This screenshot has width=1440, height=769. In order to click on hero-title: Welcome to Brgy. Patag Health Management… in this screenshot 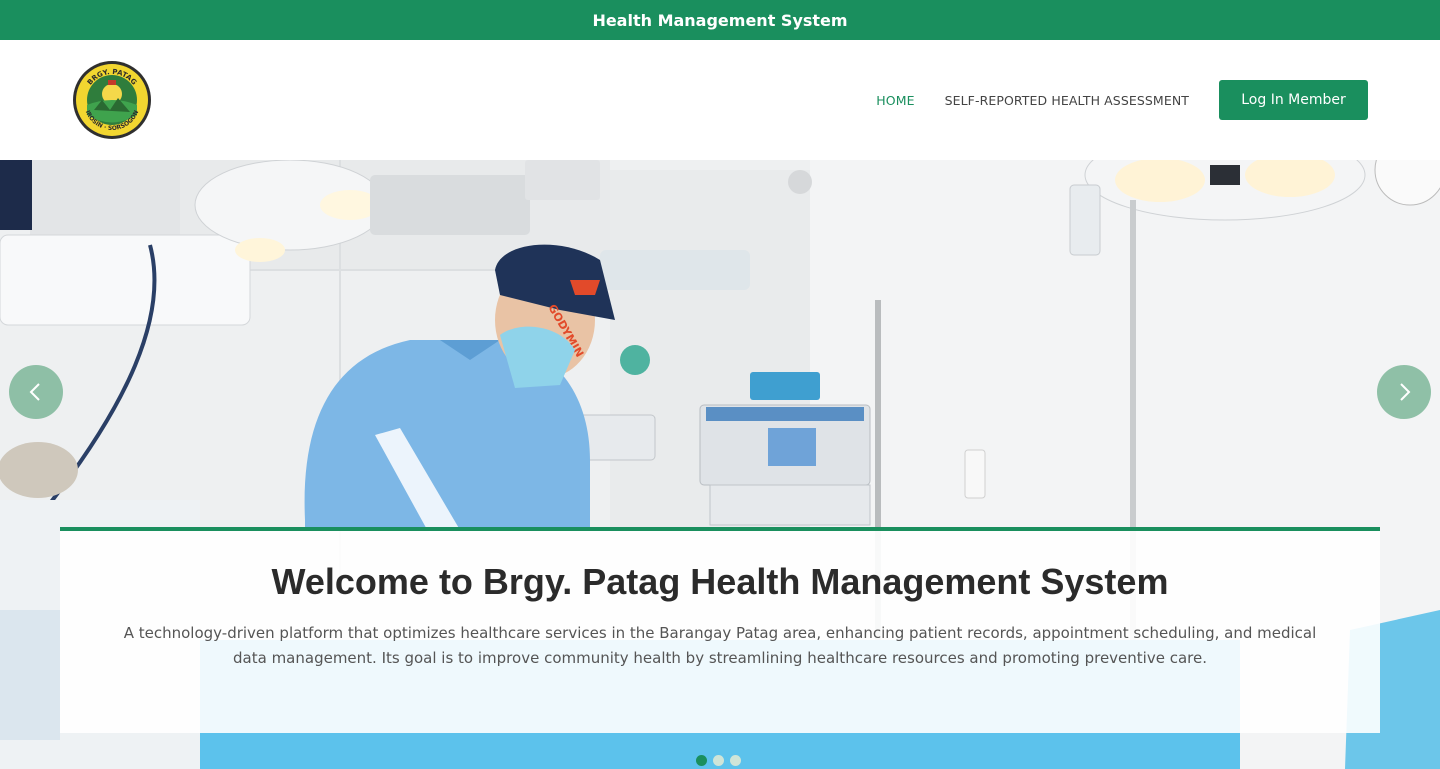, I will do `click(720, 581)`.